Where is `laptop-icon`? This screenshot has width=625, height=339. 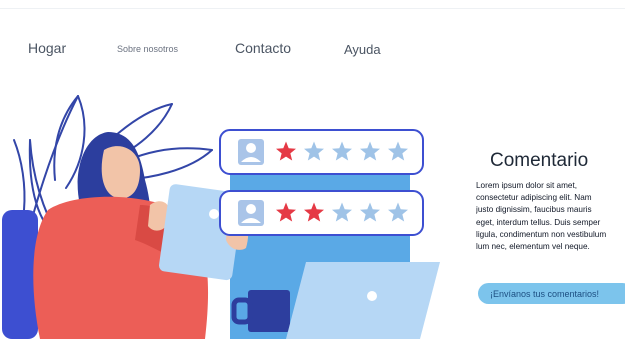
laptop-icon is located at coordinates (363, 300).